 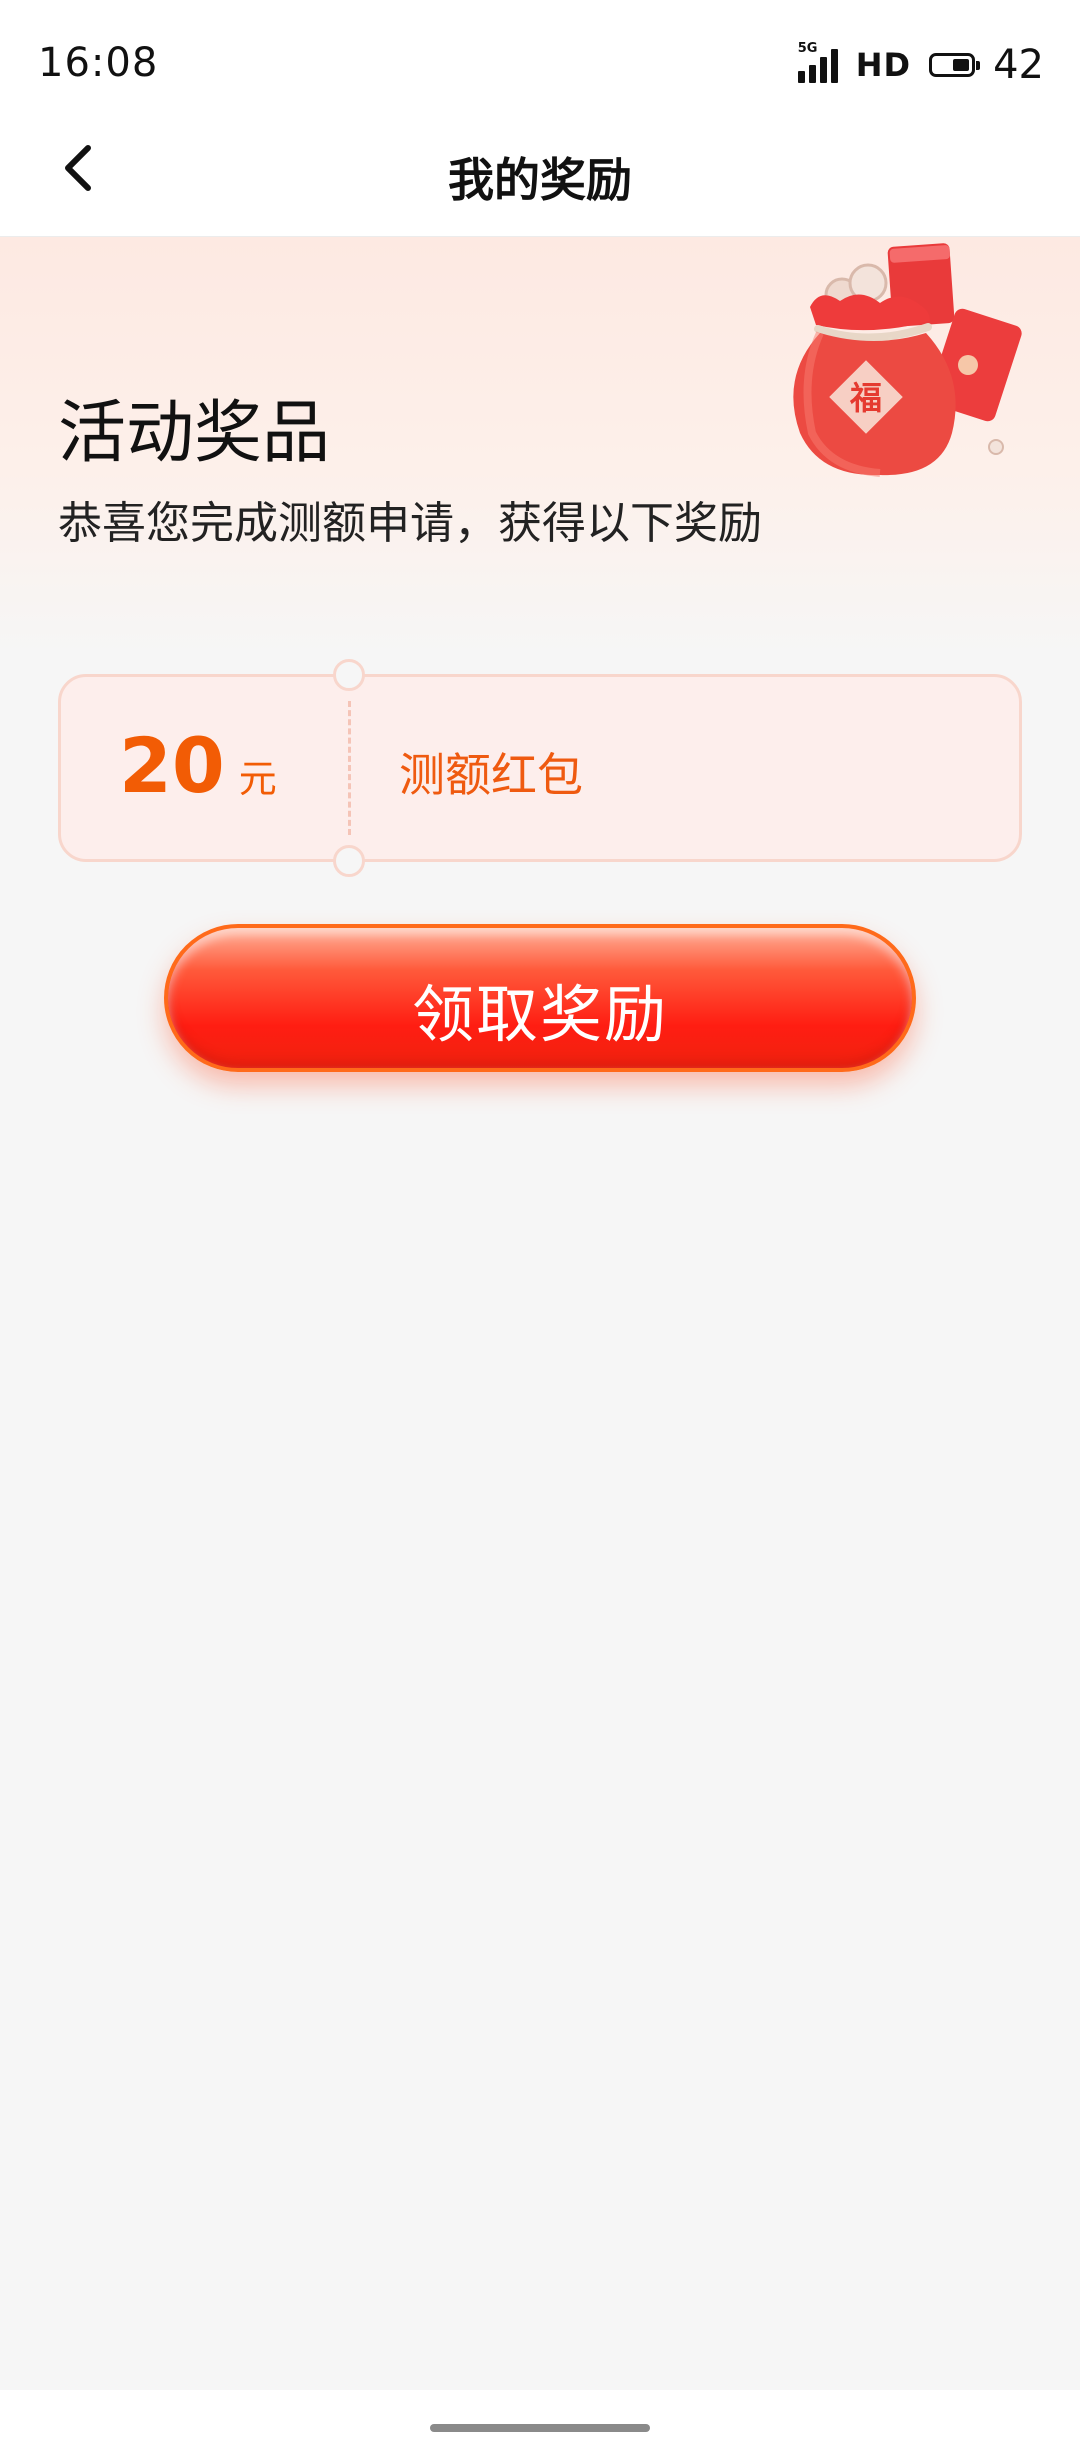 I want to click on reward-amount-value: 20, so click(x=172, y=765).